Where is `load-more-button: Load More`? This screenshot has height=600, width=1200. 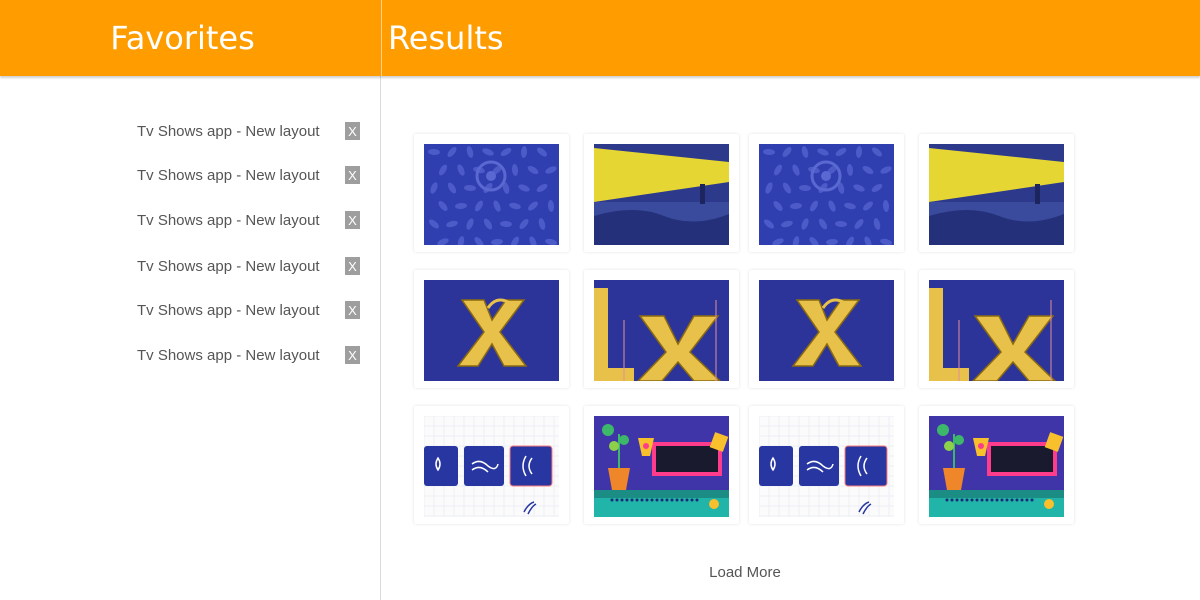 load-more-button: Load More is located at coordinates (745, 572).